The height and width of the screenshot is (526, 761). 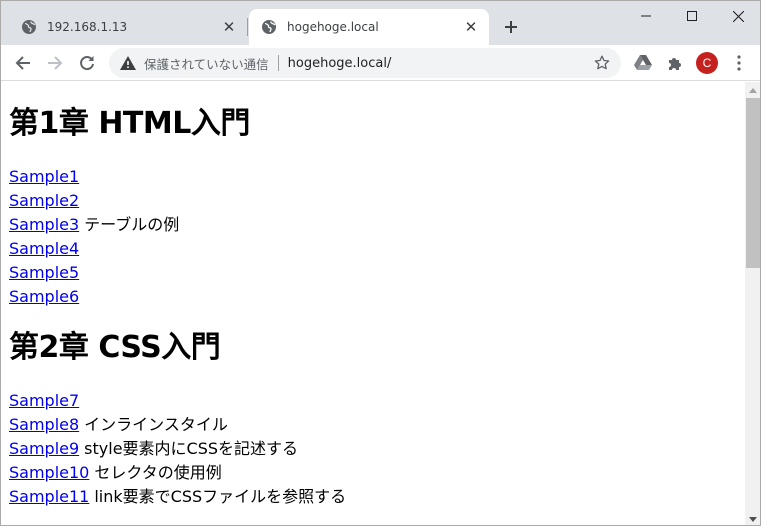 I want to click on tab-strip: 192.168.1.13 ✕ hogehoge.local ✕, so click(x=380, y=23).